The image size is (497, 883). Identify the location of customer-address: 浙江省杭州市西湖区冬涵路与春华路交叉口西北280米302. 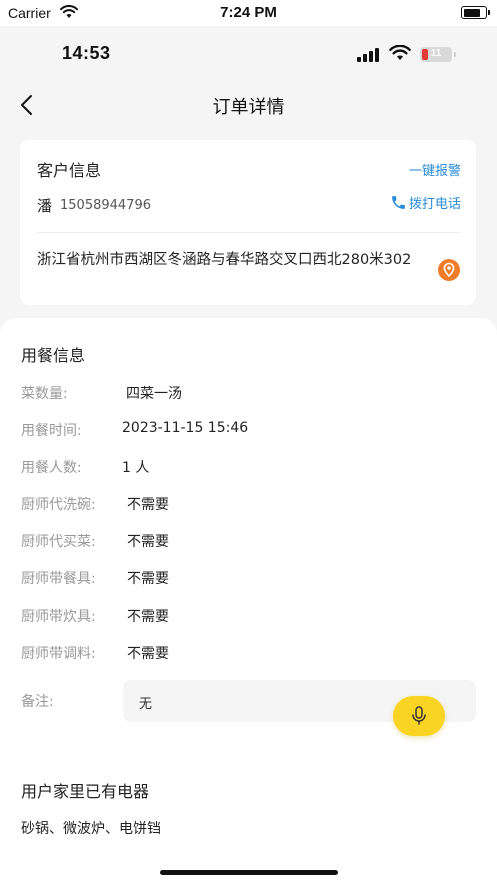
(224, 260).